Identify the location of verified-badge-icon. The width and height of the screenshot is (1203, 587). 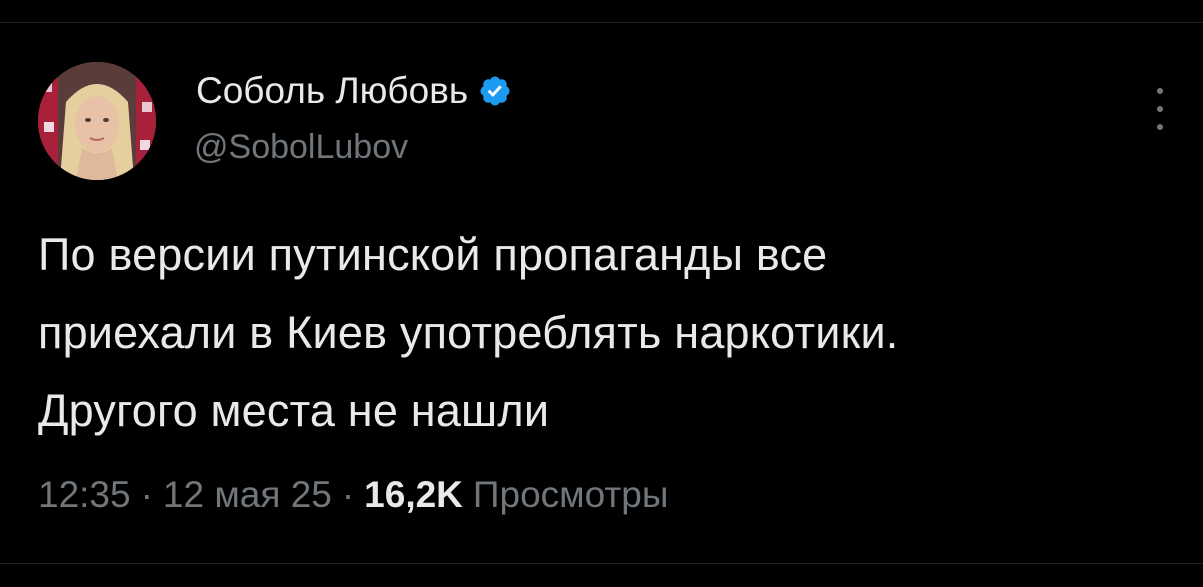
(495, 91).